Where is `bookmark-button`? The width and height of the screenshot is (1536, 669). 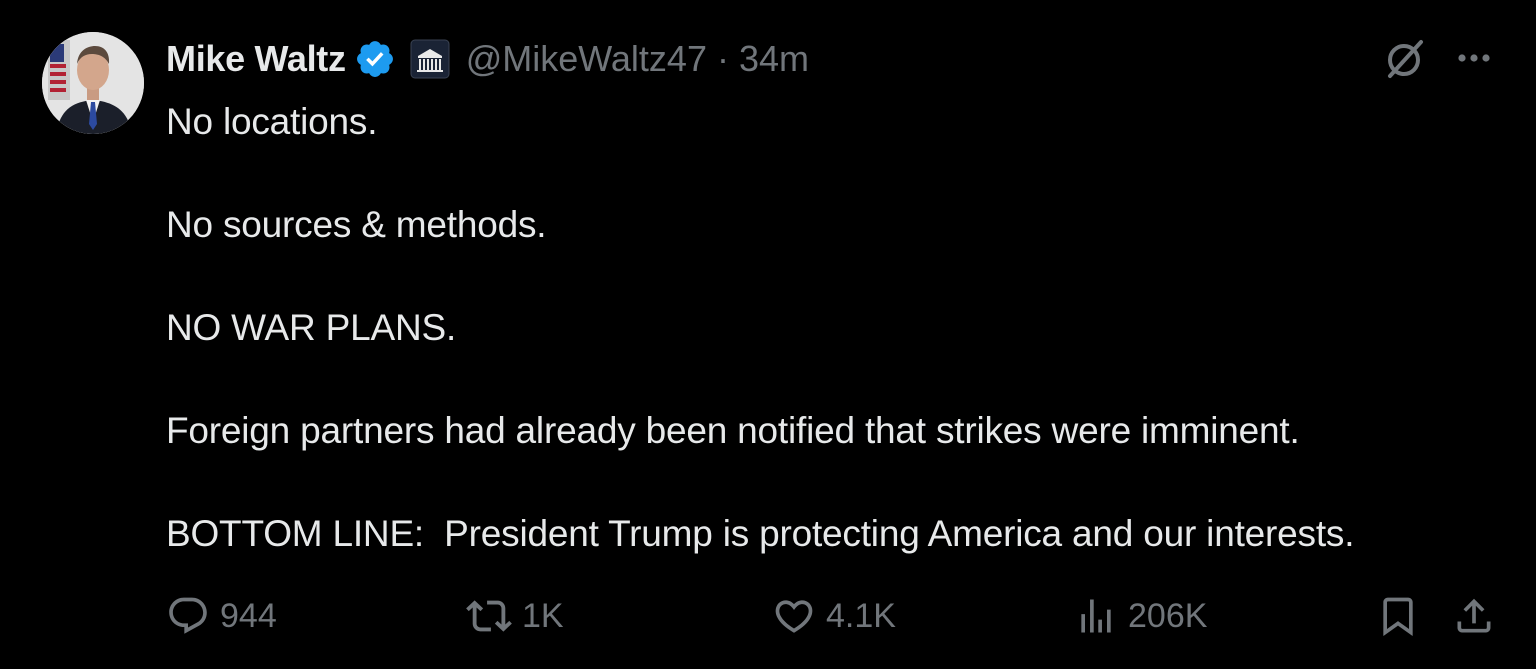
bookmark-button is located at coordinates (1398, 616).